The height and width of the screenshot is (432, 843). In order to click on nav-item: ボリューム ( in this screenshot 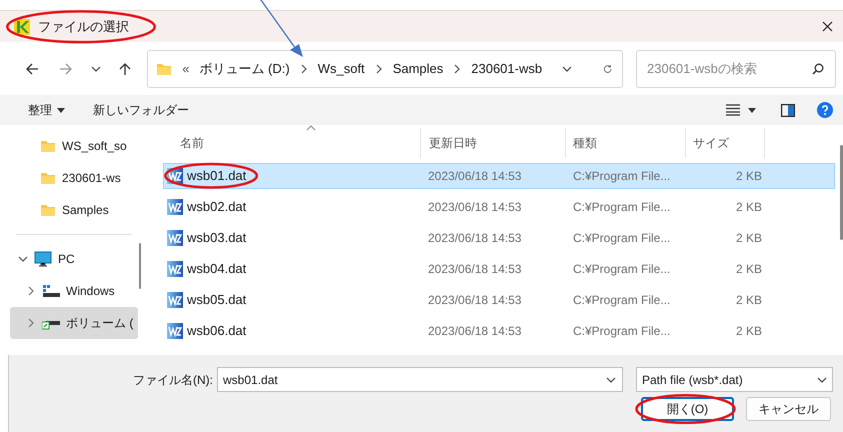, I will do `click(74, 323)`.